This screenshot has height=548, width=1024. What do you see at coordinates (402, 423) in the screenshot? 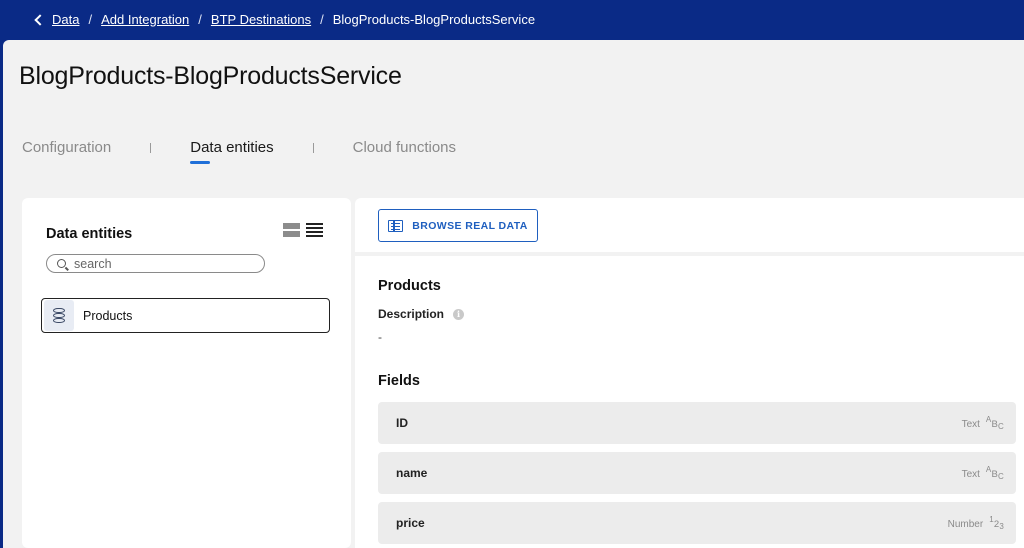
I see `field-name: ID` at bounding box center [402, 423].